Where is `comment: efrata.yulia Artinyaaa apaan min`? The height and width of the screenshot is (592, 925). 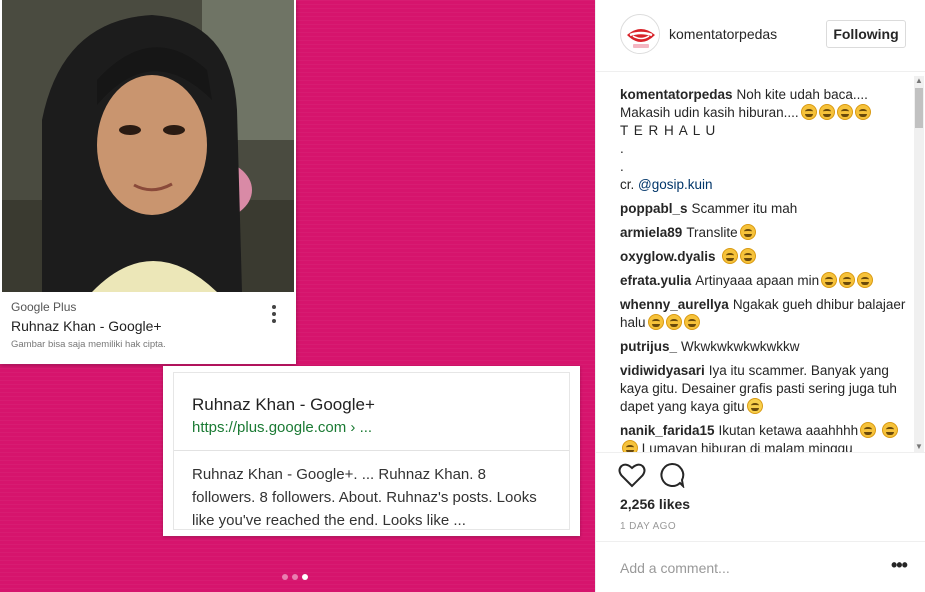 comment: efrata.yulia Artinyaaa apaan min is located at coordinates (765, 281).